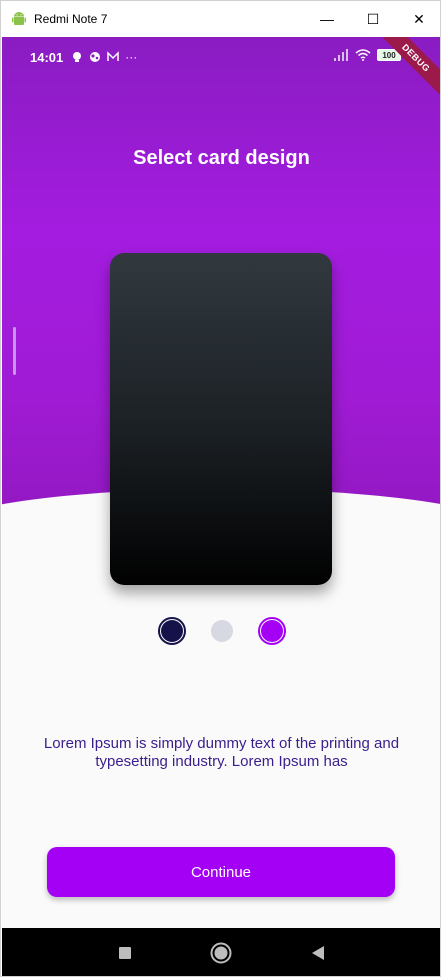 The image size is (441, 977). I want to click on color-option-navy, so click(171, 631).